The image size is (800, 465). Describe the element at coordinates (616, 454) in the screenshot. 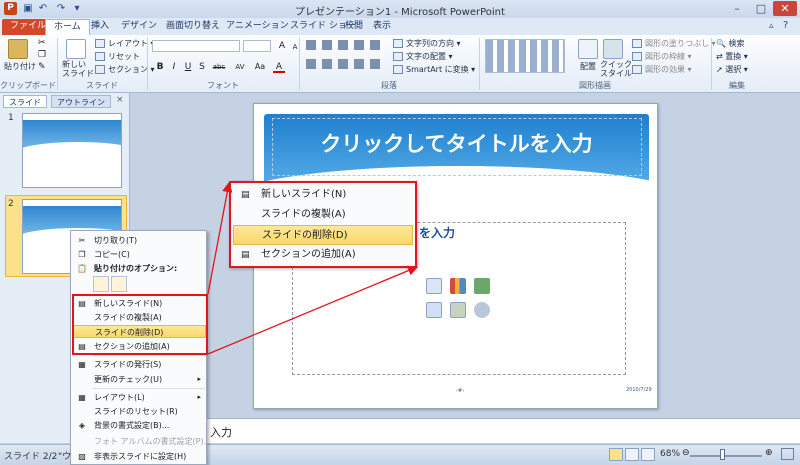

I see `normal-view-icon` at that location.